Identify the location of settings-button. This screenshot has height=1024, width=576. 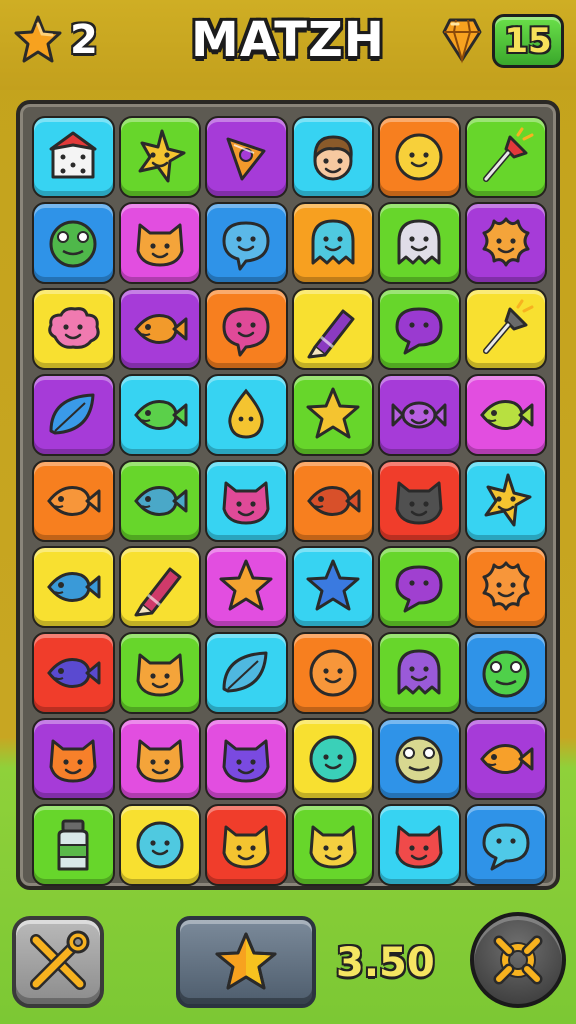
(518, 960).